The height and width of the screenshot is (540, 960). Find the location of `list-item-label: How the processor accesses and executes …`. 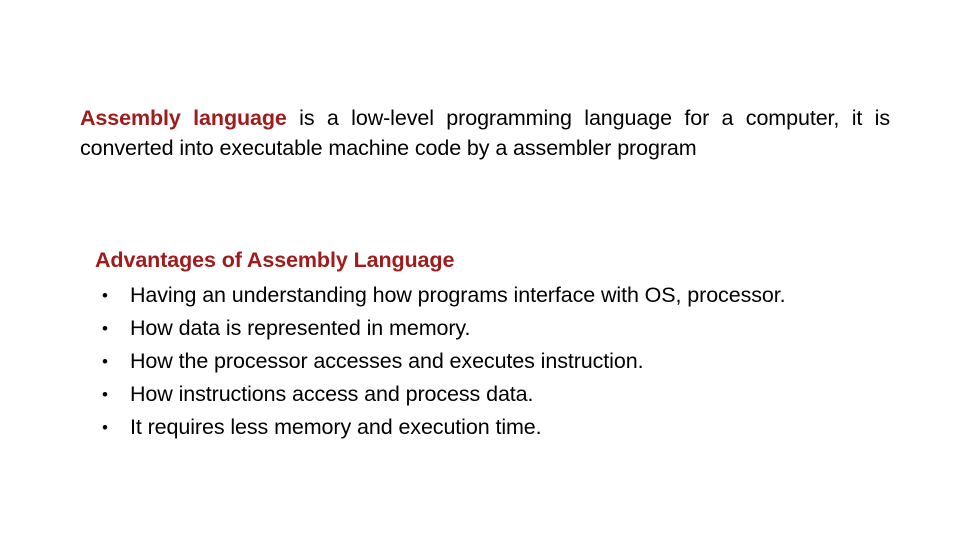

list-item-label: How the processor accesses and executes … is located at coordinates (387, 361).